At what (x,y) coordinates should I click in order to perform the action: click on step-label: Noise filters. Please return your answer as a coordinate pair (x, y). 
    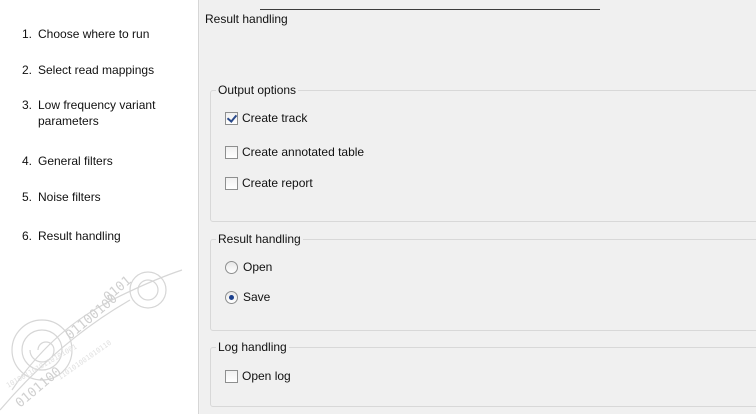
    Looking at the image, I should click on (69, 197).